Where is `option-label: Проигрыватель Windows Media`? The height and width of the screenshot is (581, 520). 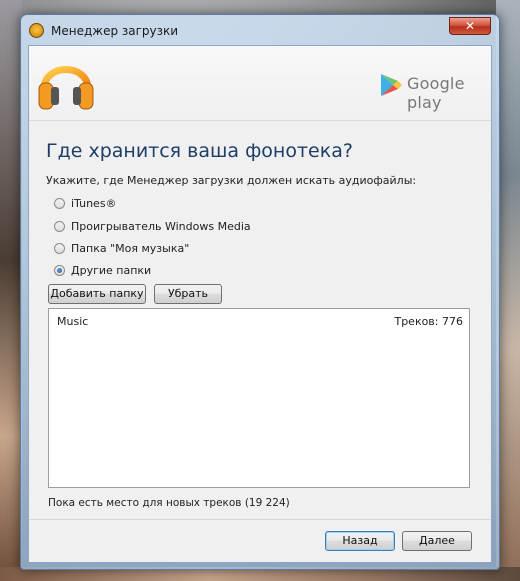 option-label: Проигрыватель Windows Media is located at coordinates (161, 226).